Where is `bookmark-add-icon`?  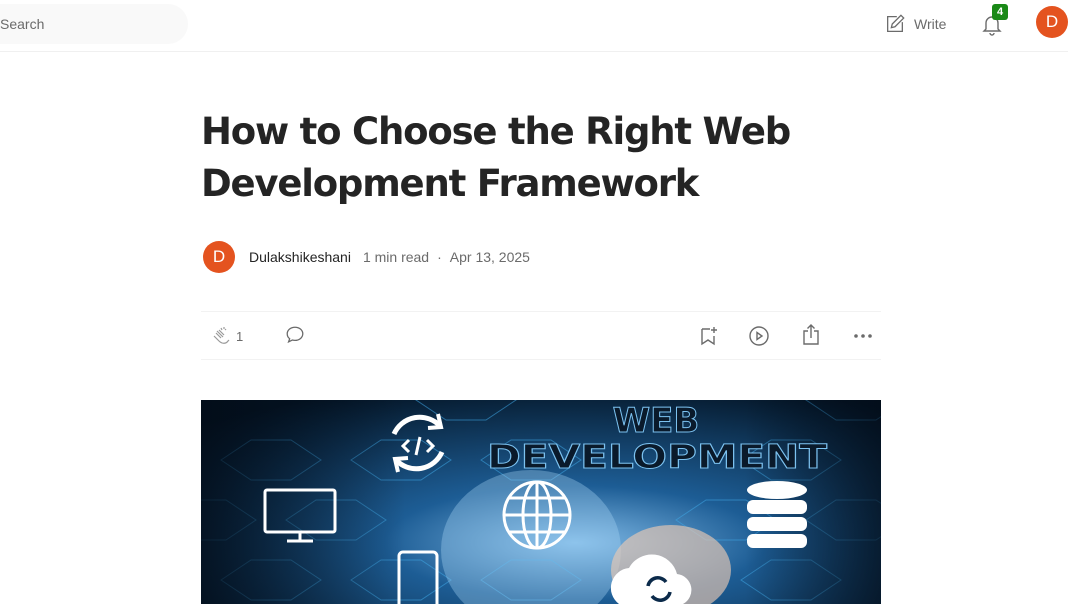 bookmark-add-icon is located at coordinates (708, 336).